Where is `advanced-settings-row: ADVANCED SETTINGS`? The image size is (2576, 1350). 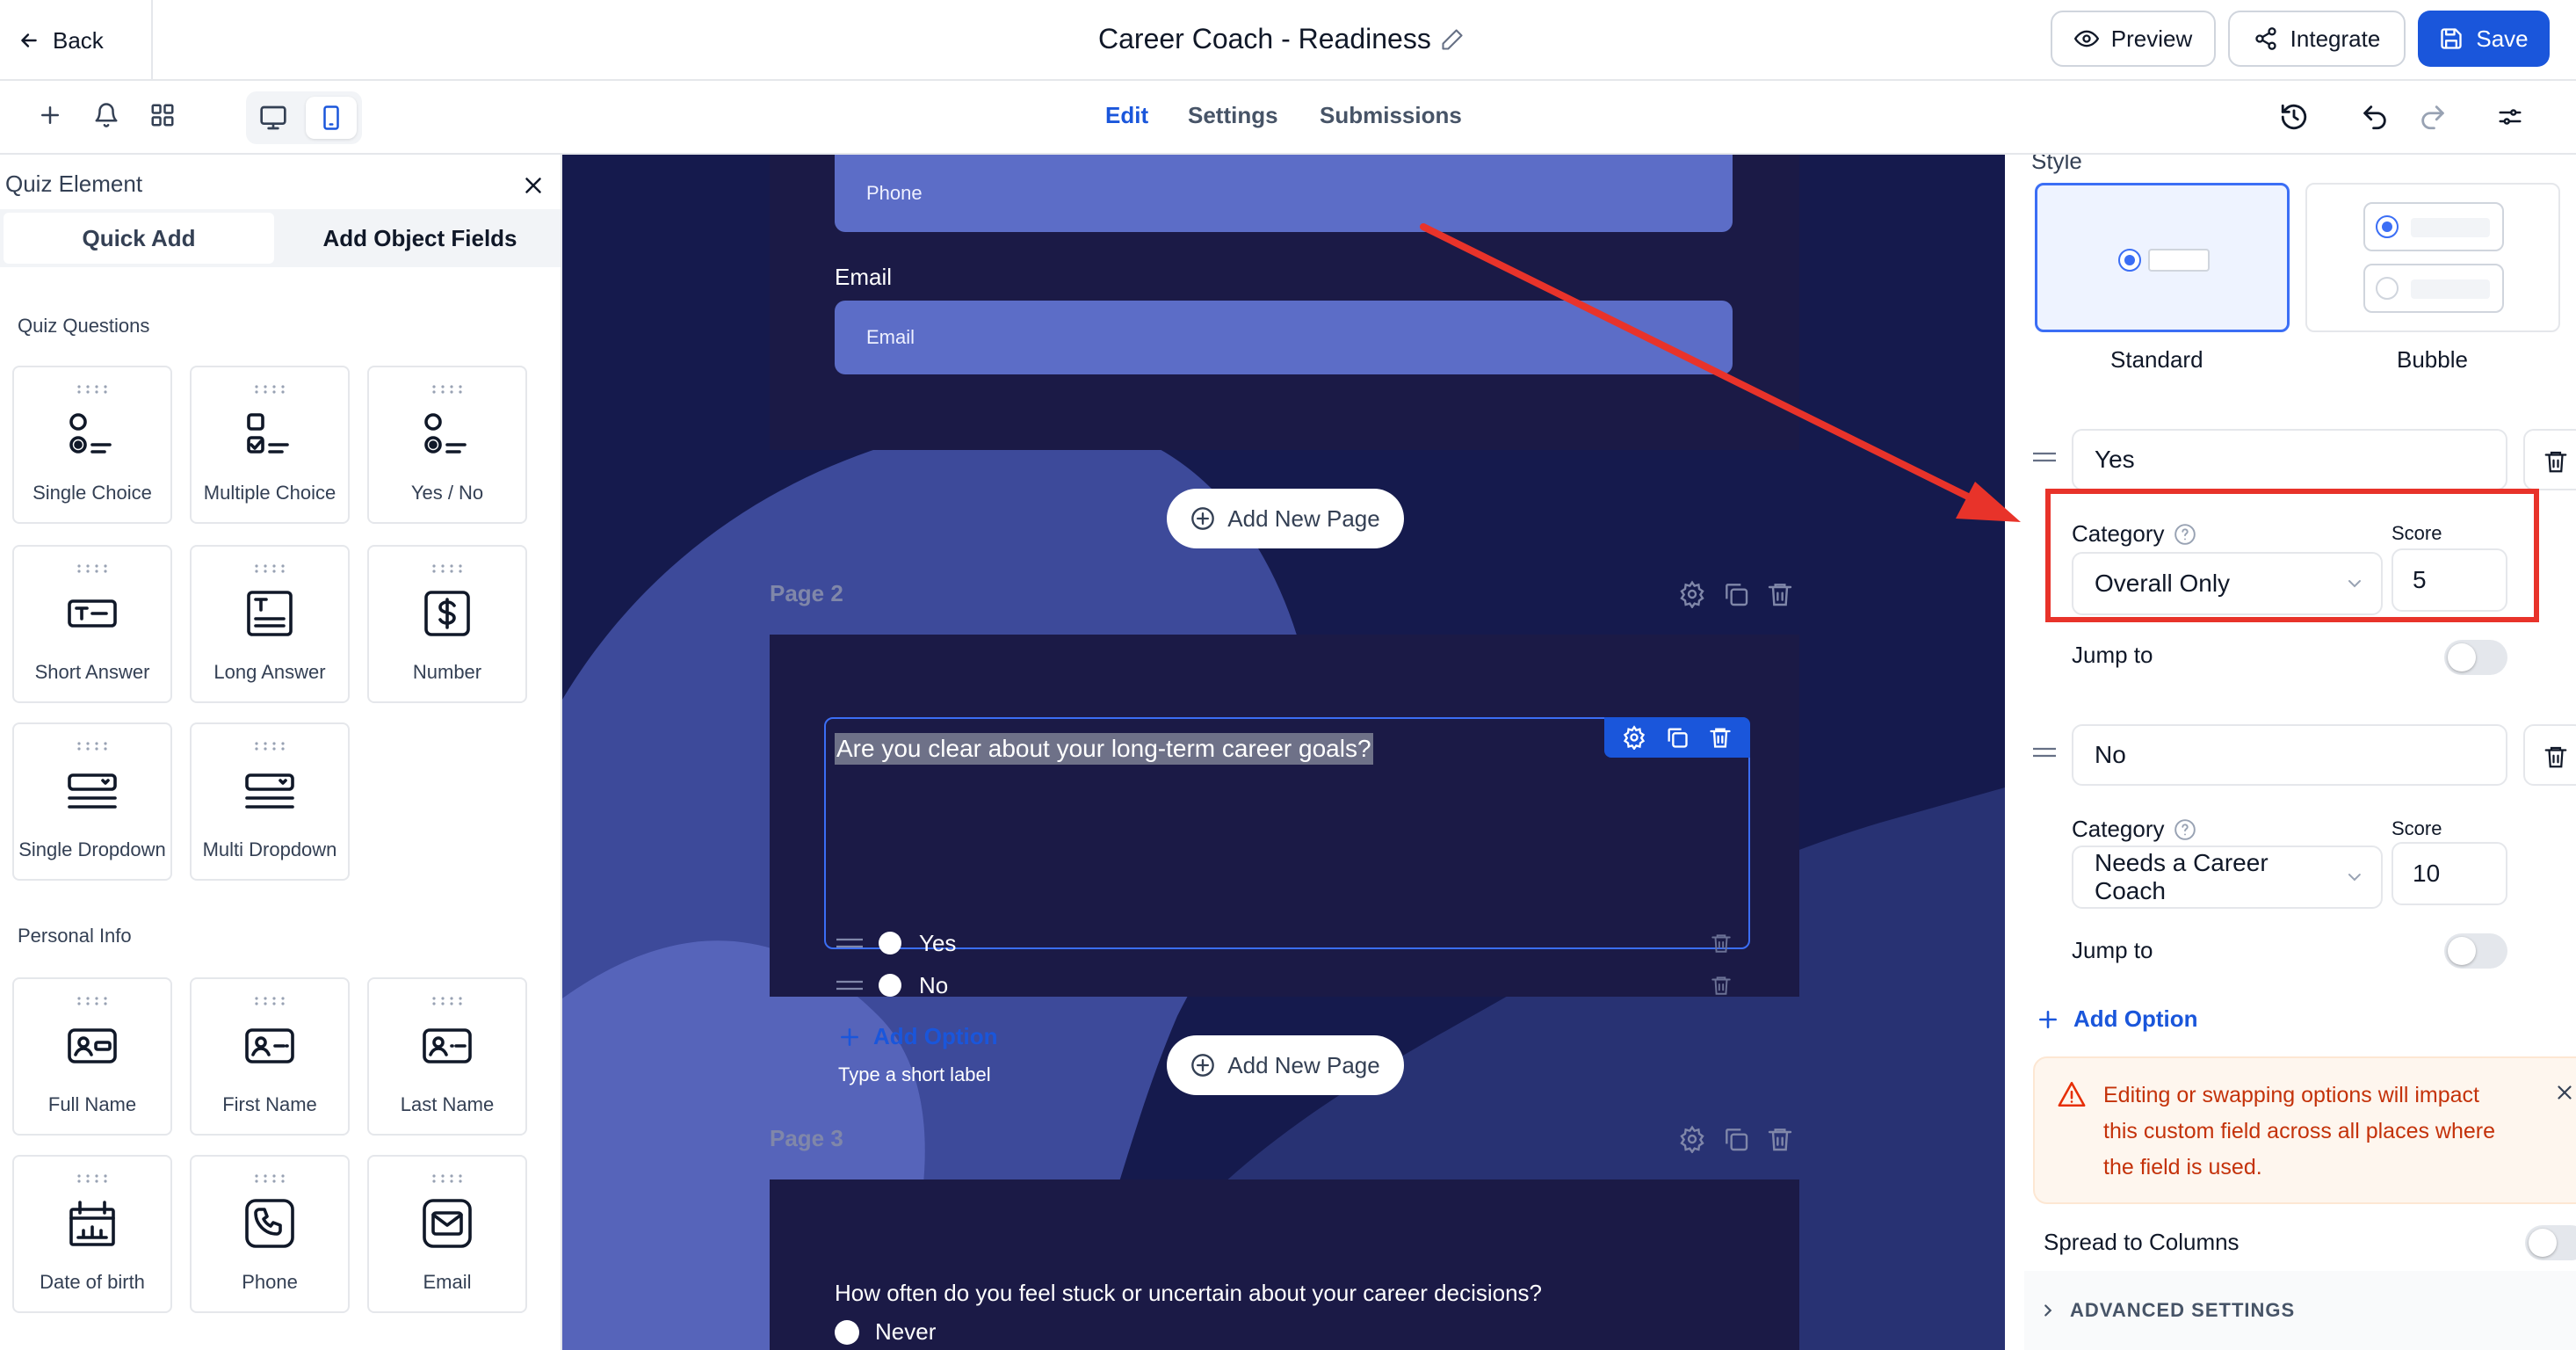 advanced-settings-row: ADVANCED SETTINGS is located at coordinates (2300, 1310).